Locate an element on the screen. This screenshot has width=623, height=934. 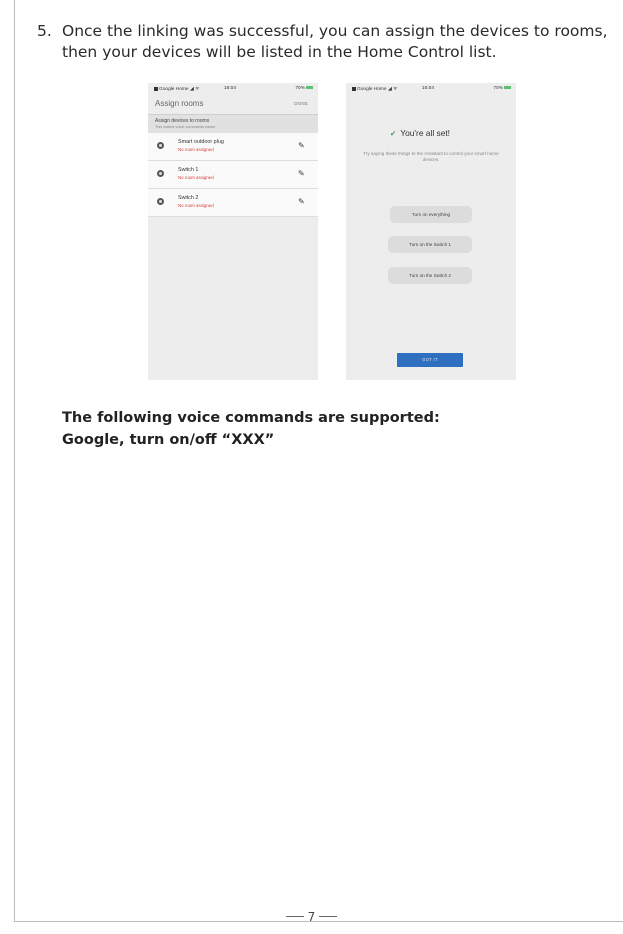
page-border-left is located at coordinates (14, 461).